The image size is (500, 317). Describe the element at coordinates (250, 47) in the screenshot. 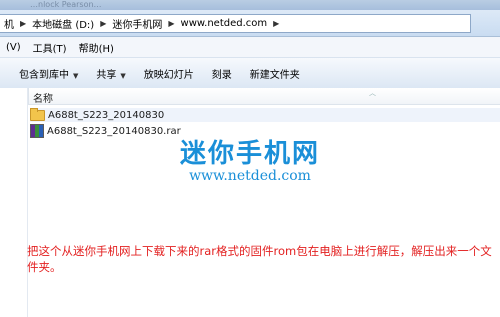

I see `menu-bar: (V) 工具(T) 帮助(H)` at that location.